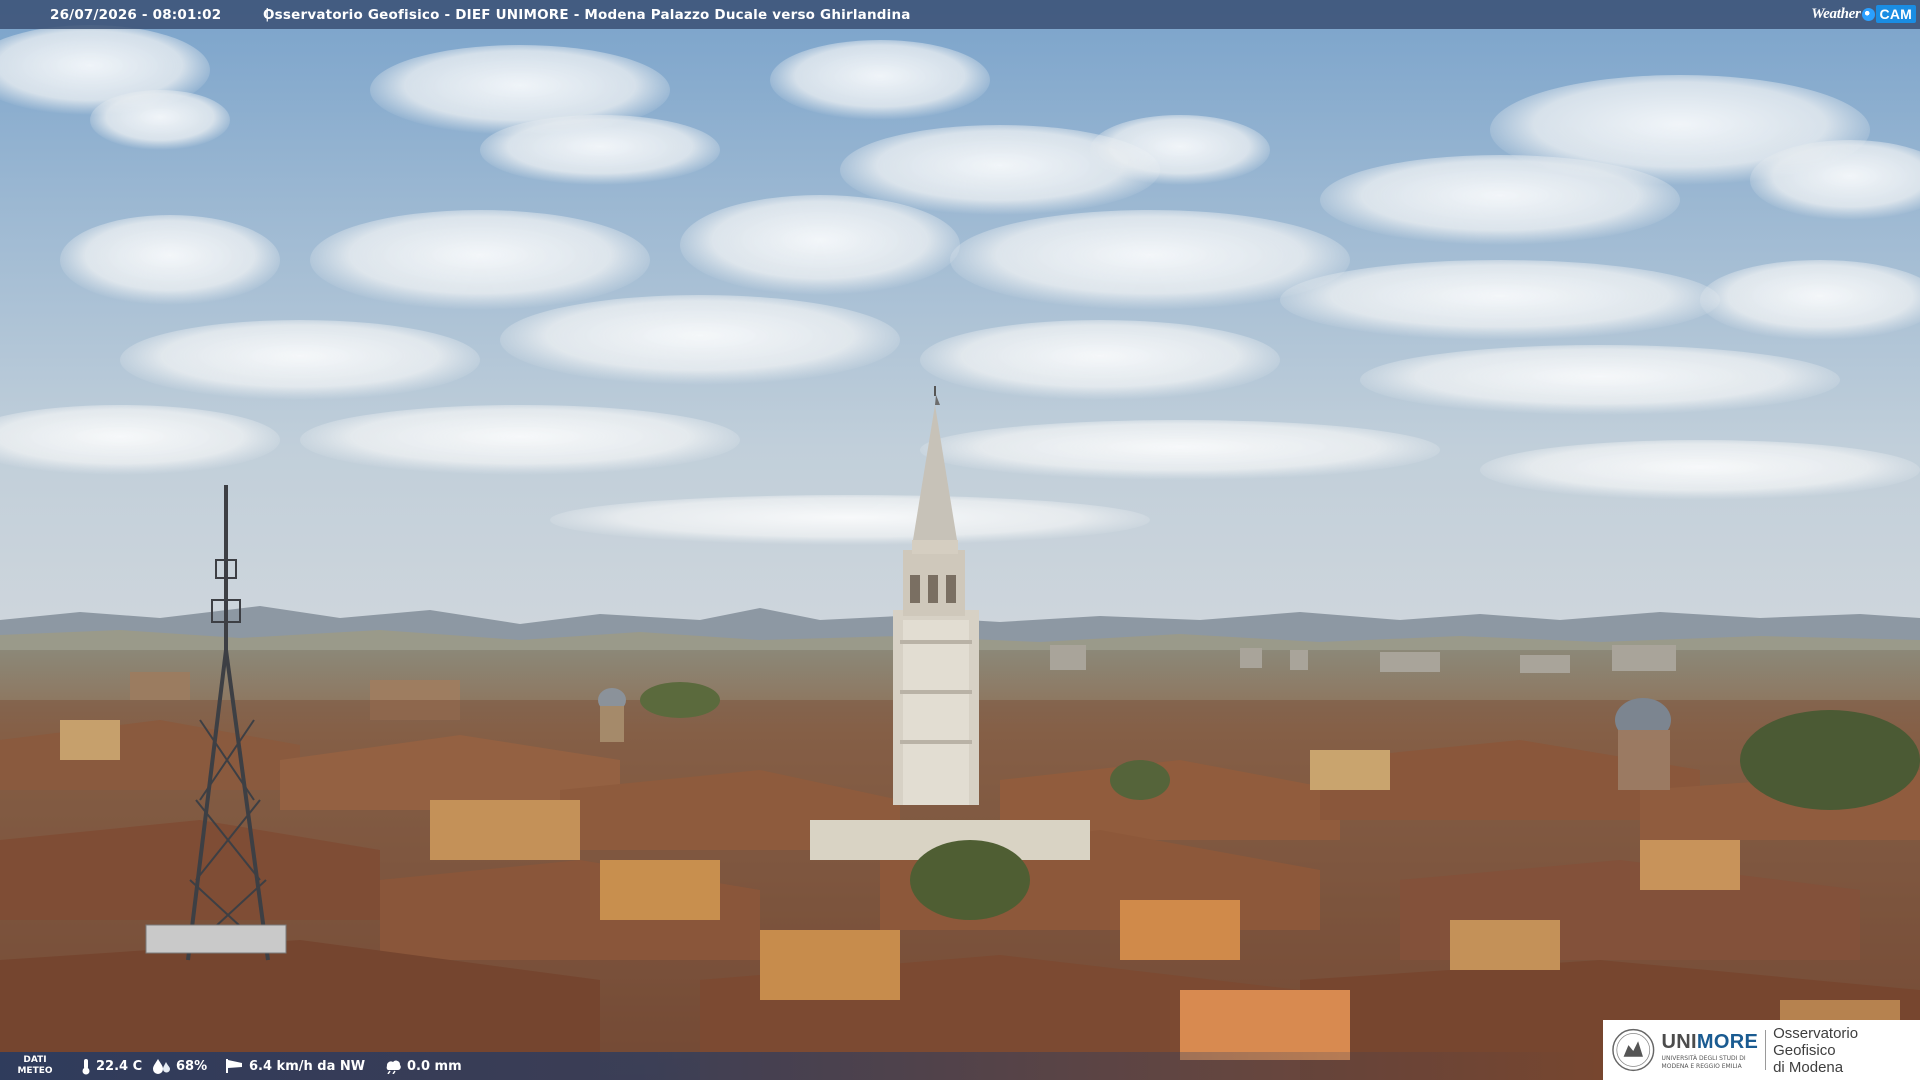  I want to click on observatory-name: Osservatorio Geofisico di Modena, so click(1846, 1050).